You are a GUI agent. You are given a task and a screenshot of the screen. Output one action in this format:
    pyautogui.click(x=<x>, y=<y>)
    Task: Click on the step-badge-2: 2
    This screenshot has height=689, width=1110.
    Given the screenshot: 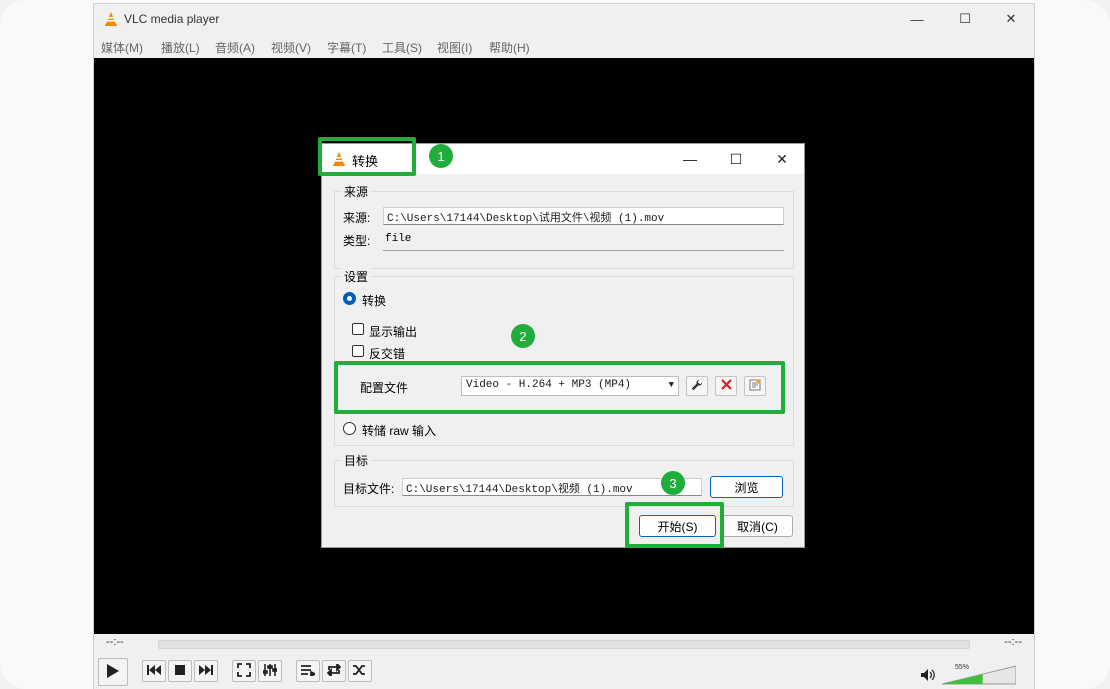 What is the action you would take?
    pyautogui.click(x=523, y=336)
    